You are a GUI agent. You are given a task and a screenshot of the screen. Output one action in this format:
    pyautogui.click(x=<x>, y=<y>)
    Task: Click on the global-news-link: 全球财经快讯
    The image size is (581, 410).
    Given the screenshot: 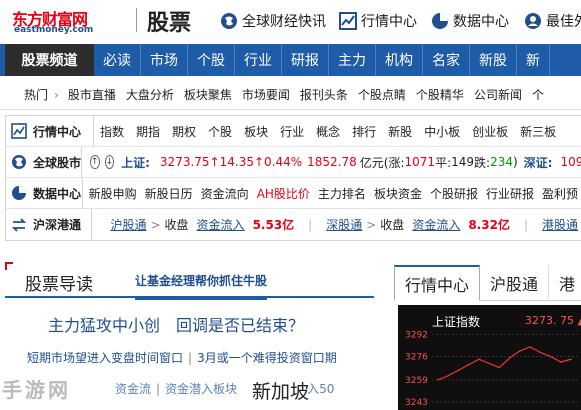 What is the action you would take?
    pyautogui.click(x=273, y=21)
    